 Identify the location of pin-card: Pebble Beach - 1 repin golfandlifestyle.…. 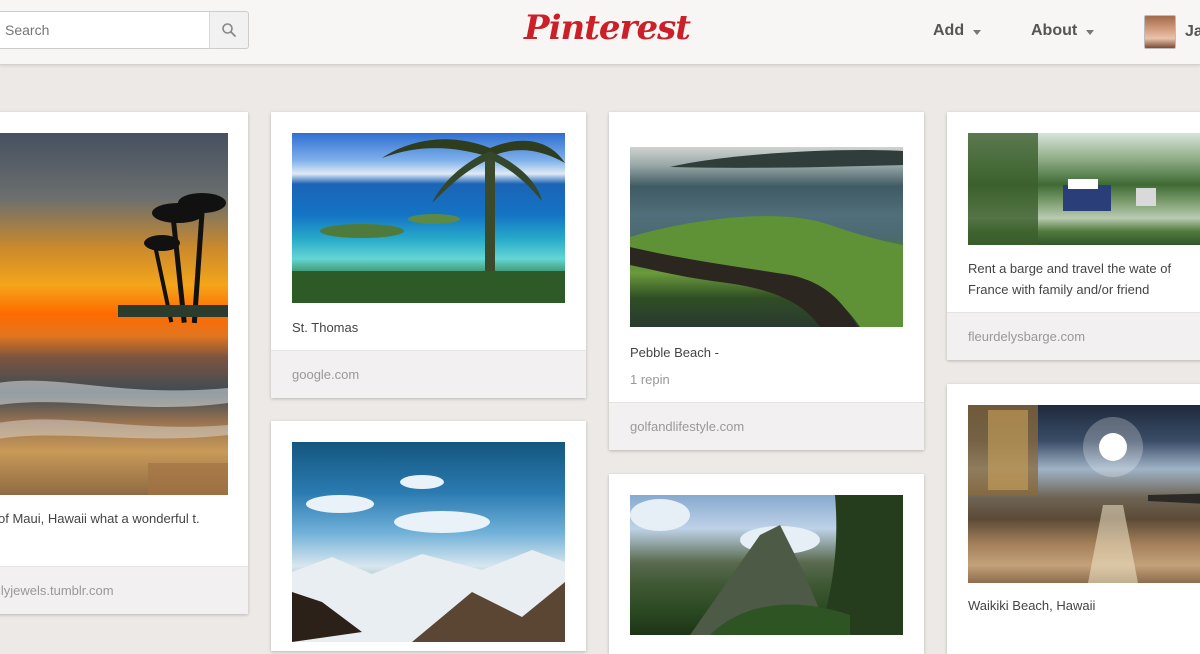
(766, 281).